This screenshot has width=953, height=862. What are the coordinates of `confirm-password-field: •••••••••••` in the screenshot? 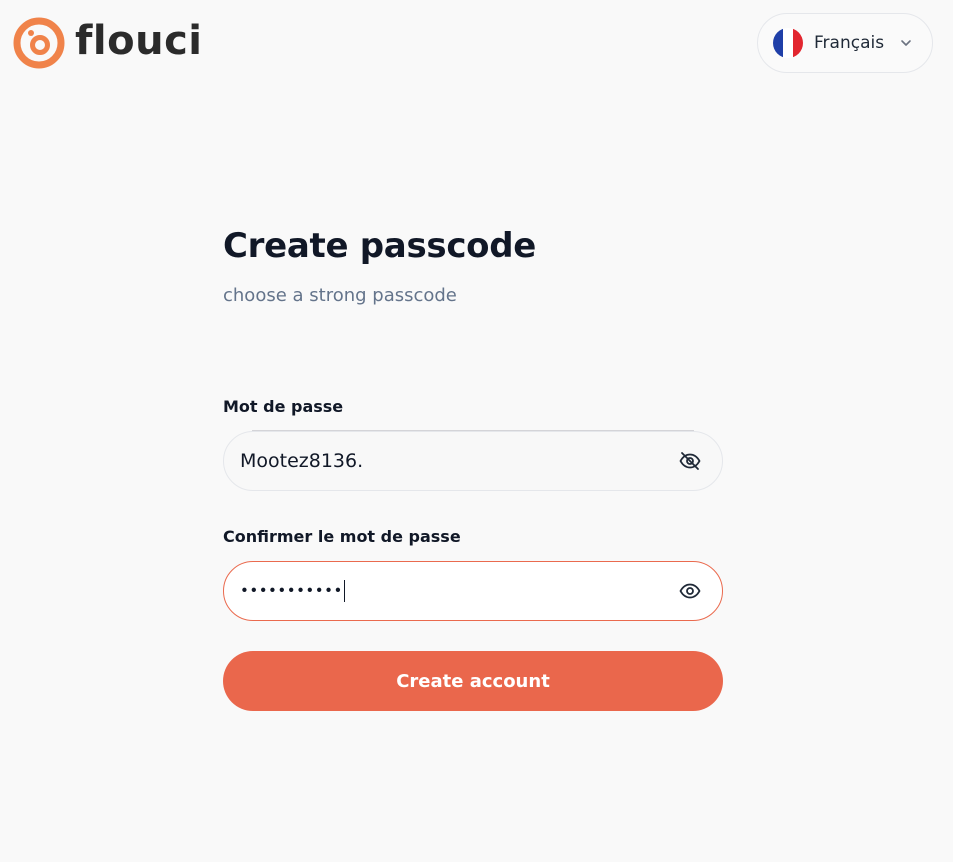 It's located at (473, 591).